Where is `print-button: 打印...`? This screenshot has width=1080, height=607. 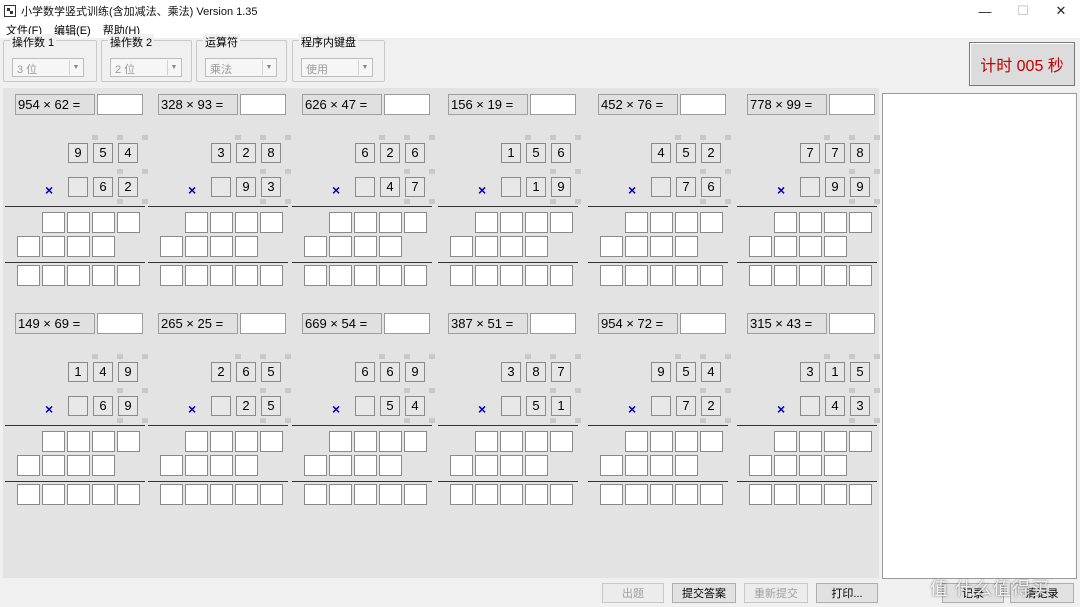
print-button: 打印... is located at coordinates (847, 593).